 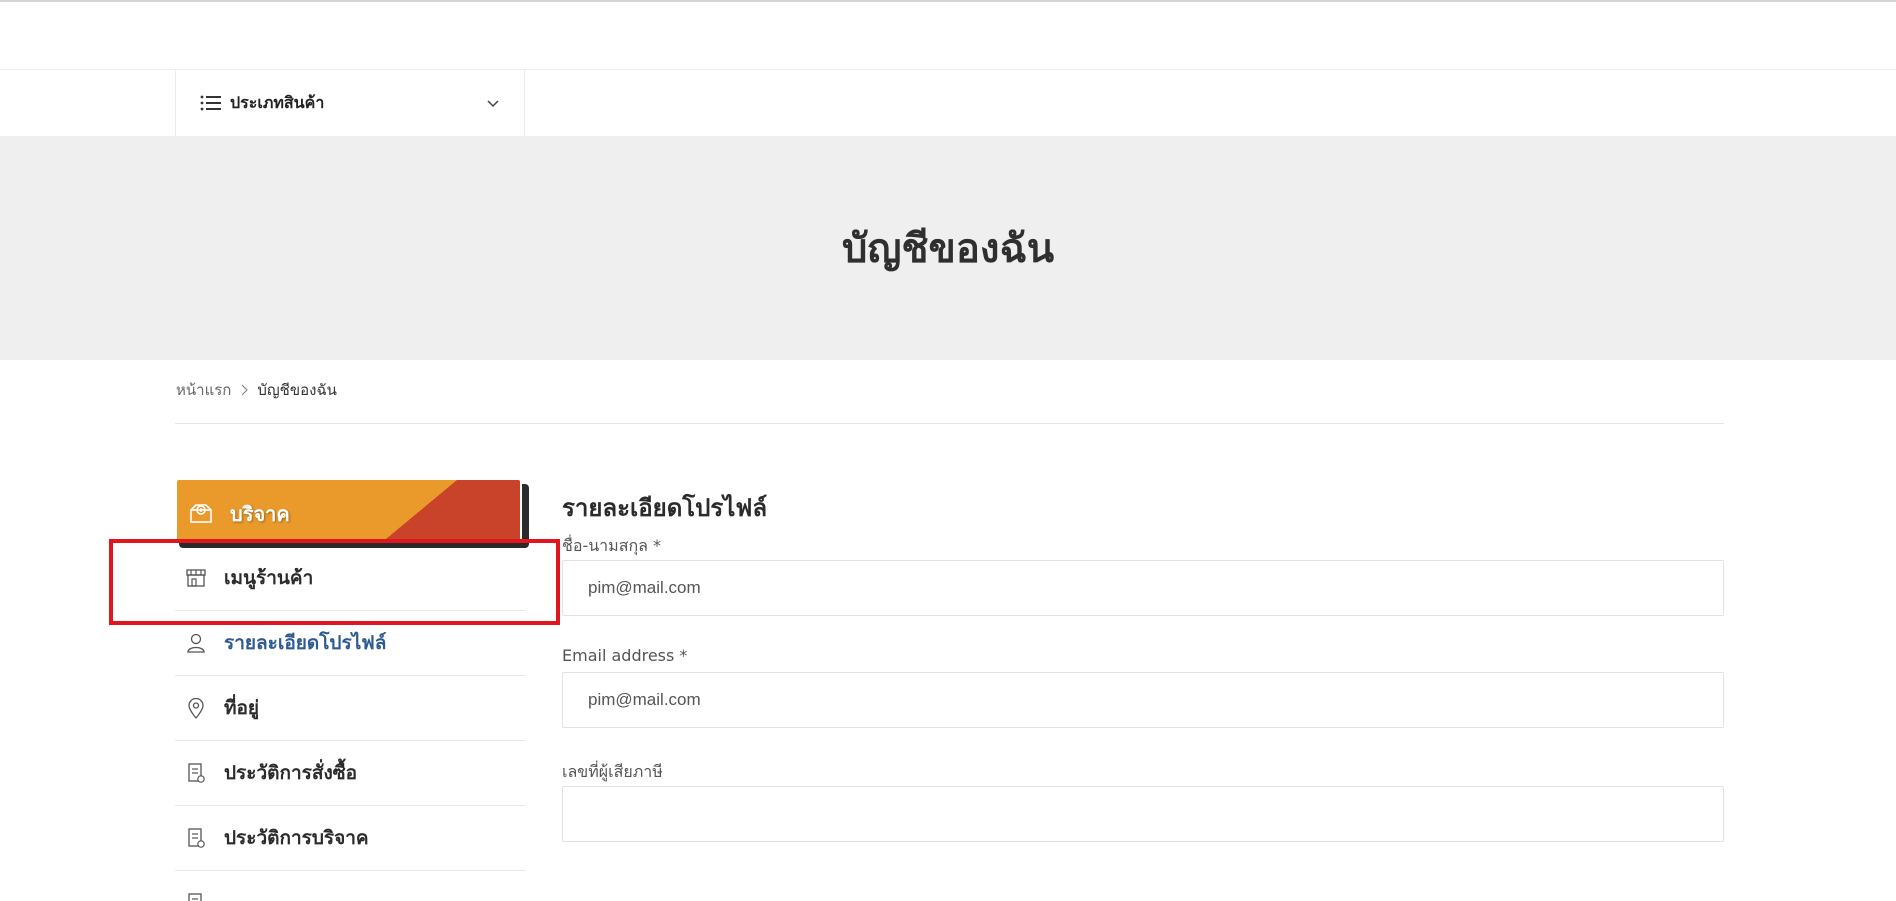 I want to click on tax-id-label: เลขที่ผู้เสียภาษี, so click(x=612, y=771).